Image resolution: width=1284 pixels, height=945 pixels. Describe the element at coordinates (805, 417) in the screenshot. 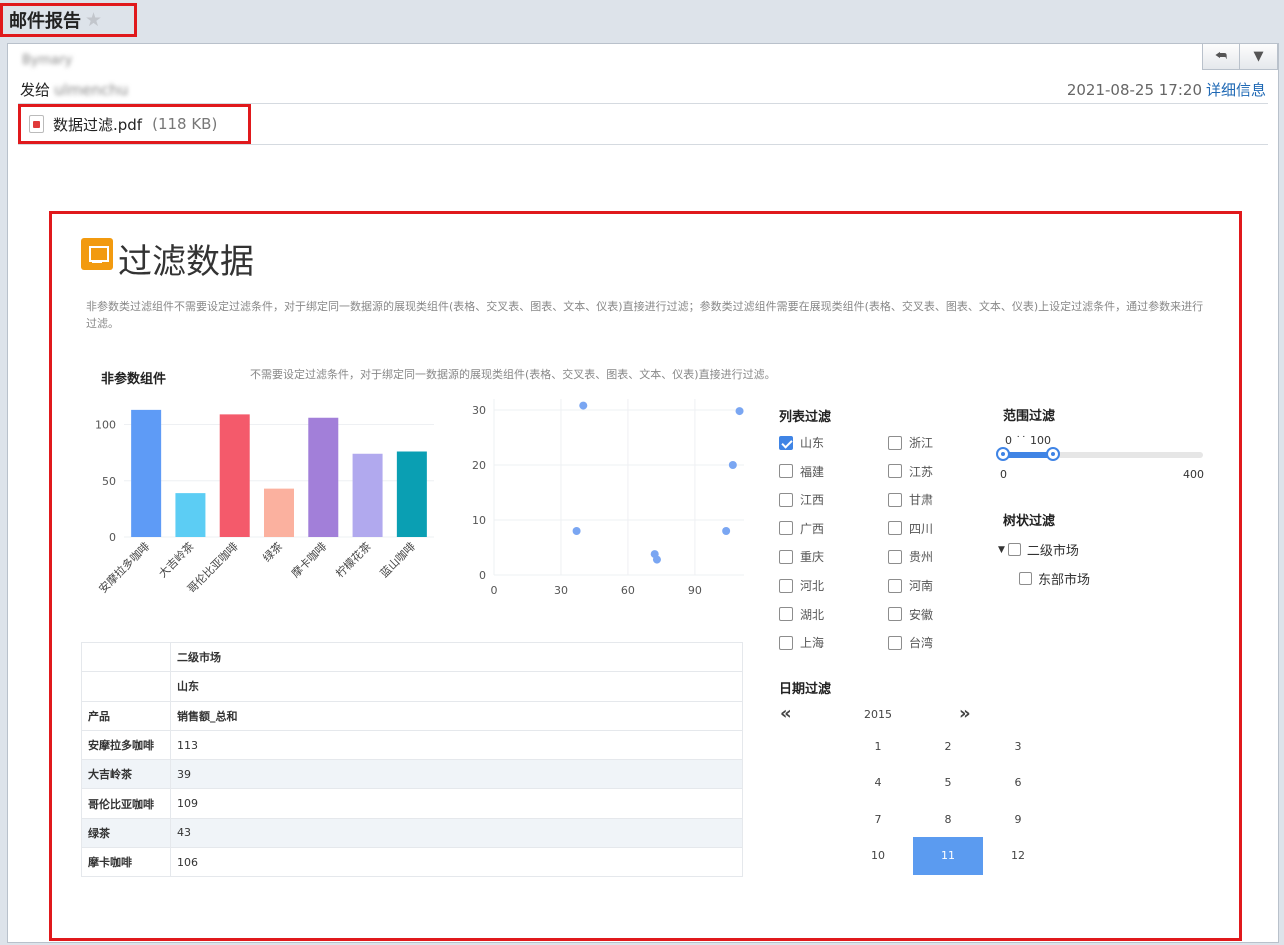

I see `list-filter-title: 列表过滤` at that location.